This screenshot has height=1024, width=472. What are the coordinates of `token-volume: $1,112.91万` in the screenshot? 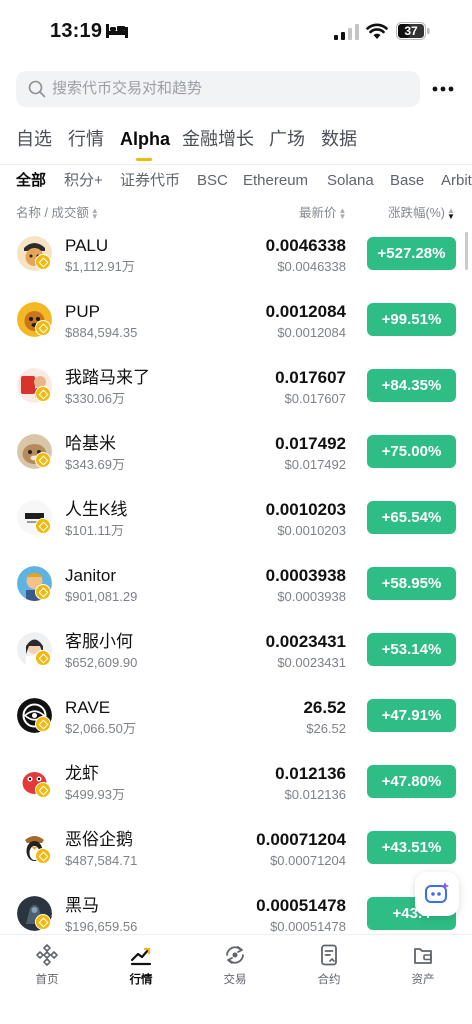 It's located at (100, 266).